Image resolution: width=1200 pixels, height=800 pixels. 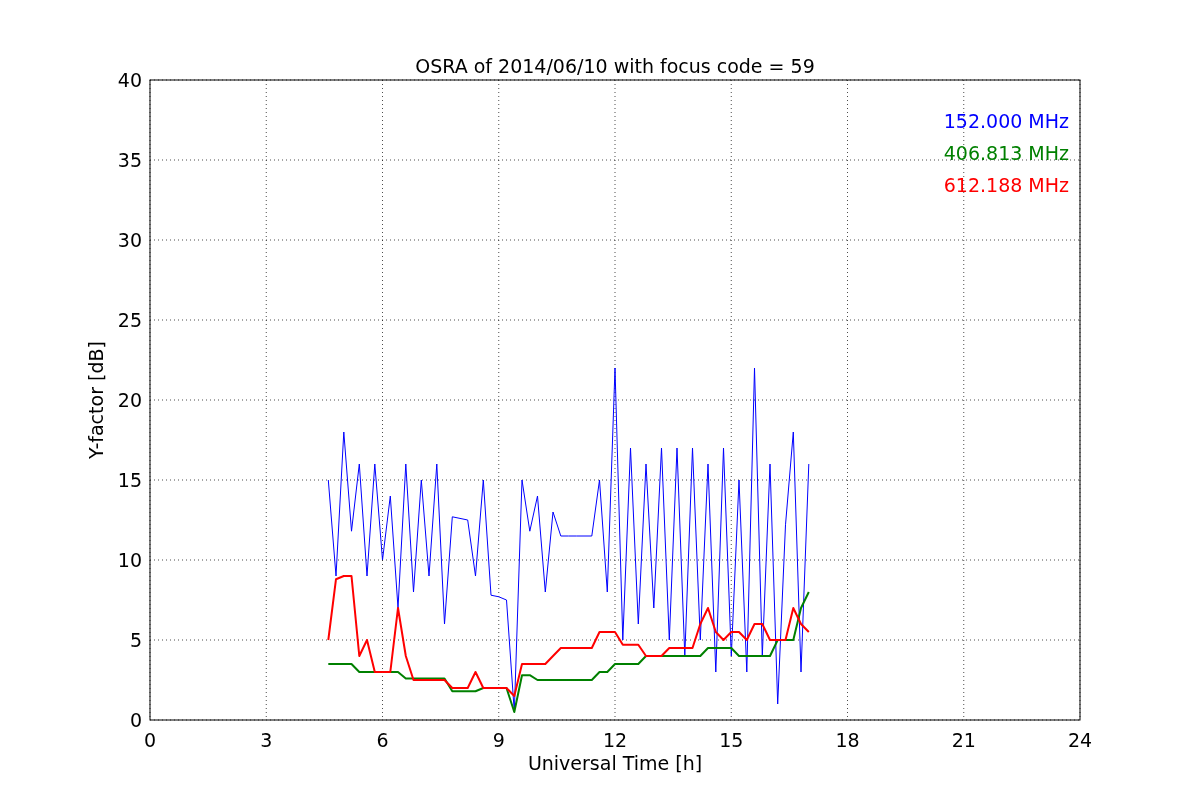 I want to click on legend-label: 152.000 MHz, so click(x=1006, y=121).